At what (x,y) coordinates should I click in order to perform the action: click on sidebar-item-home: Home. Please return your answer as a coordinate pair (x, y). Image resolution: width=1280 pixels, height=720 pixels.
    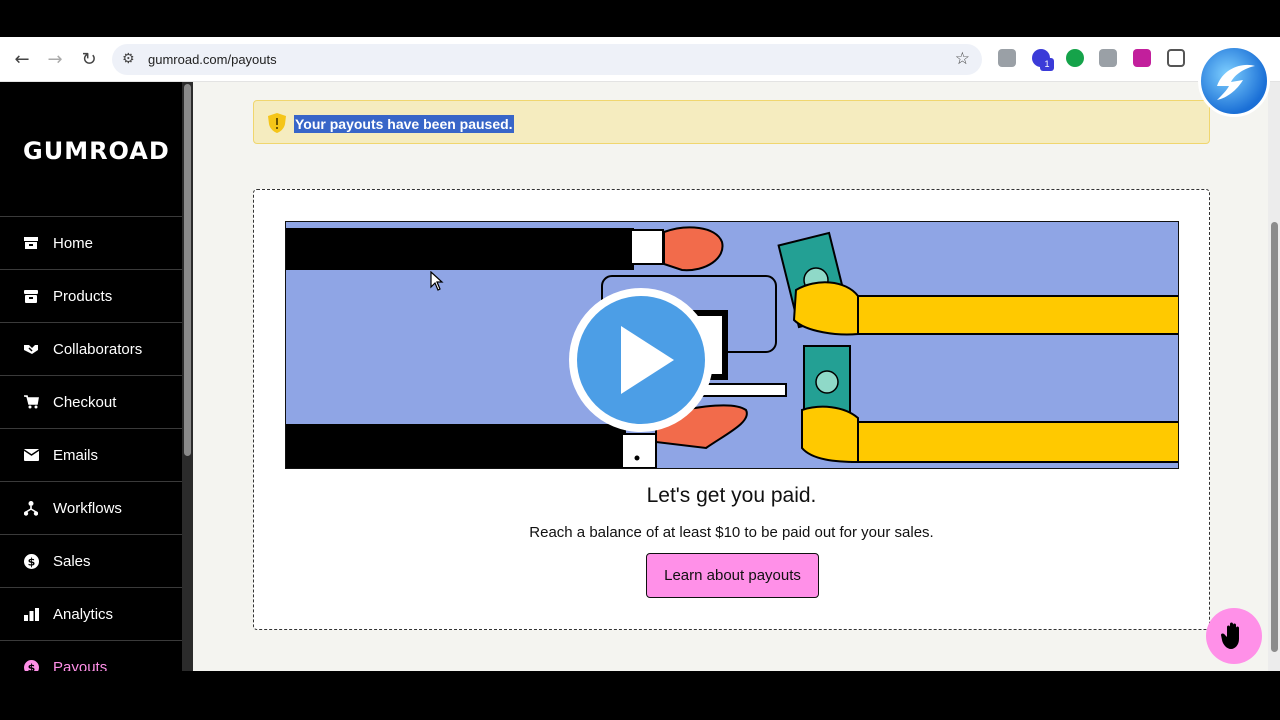
    Looking at the image, I should click on (91, 242).